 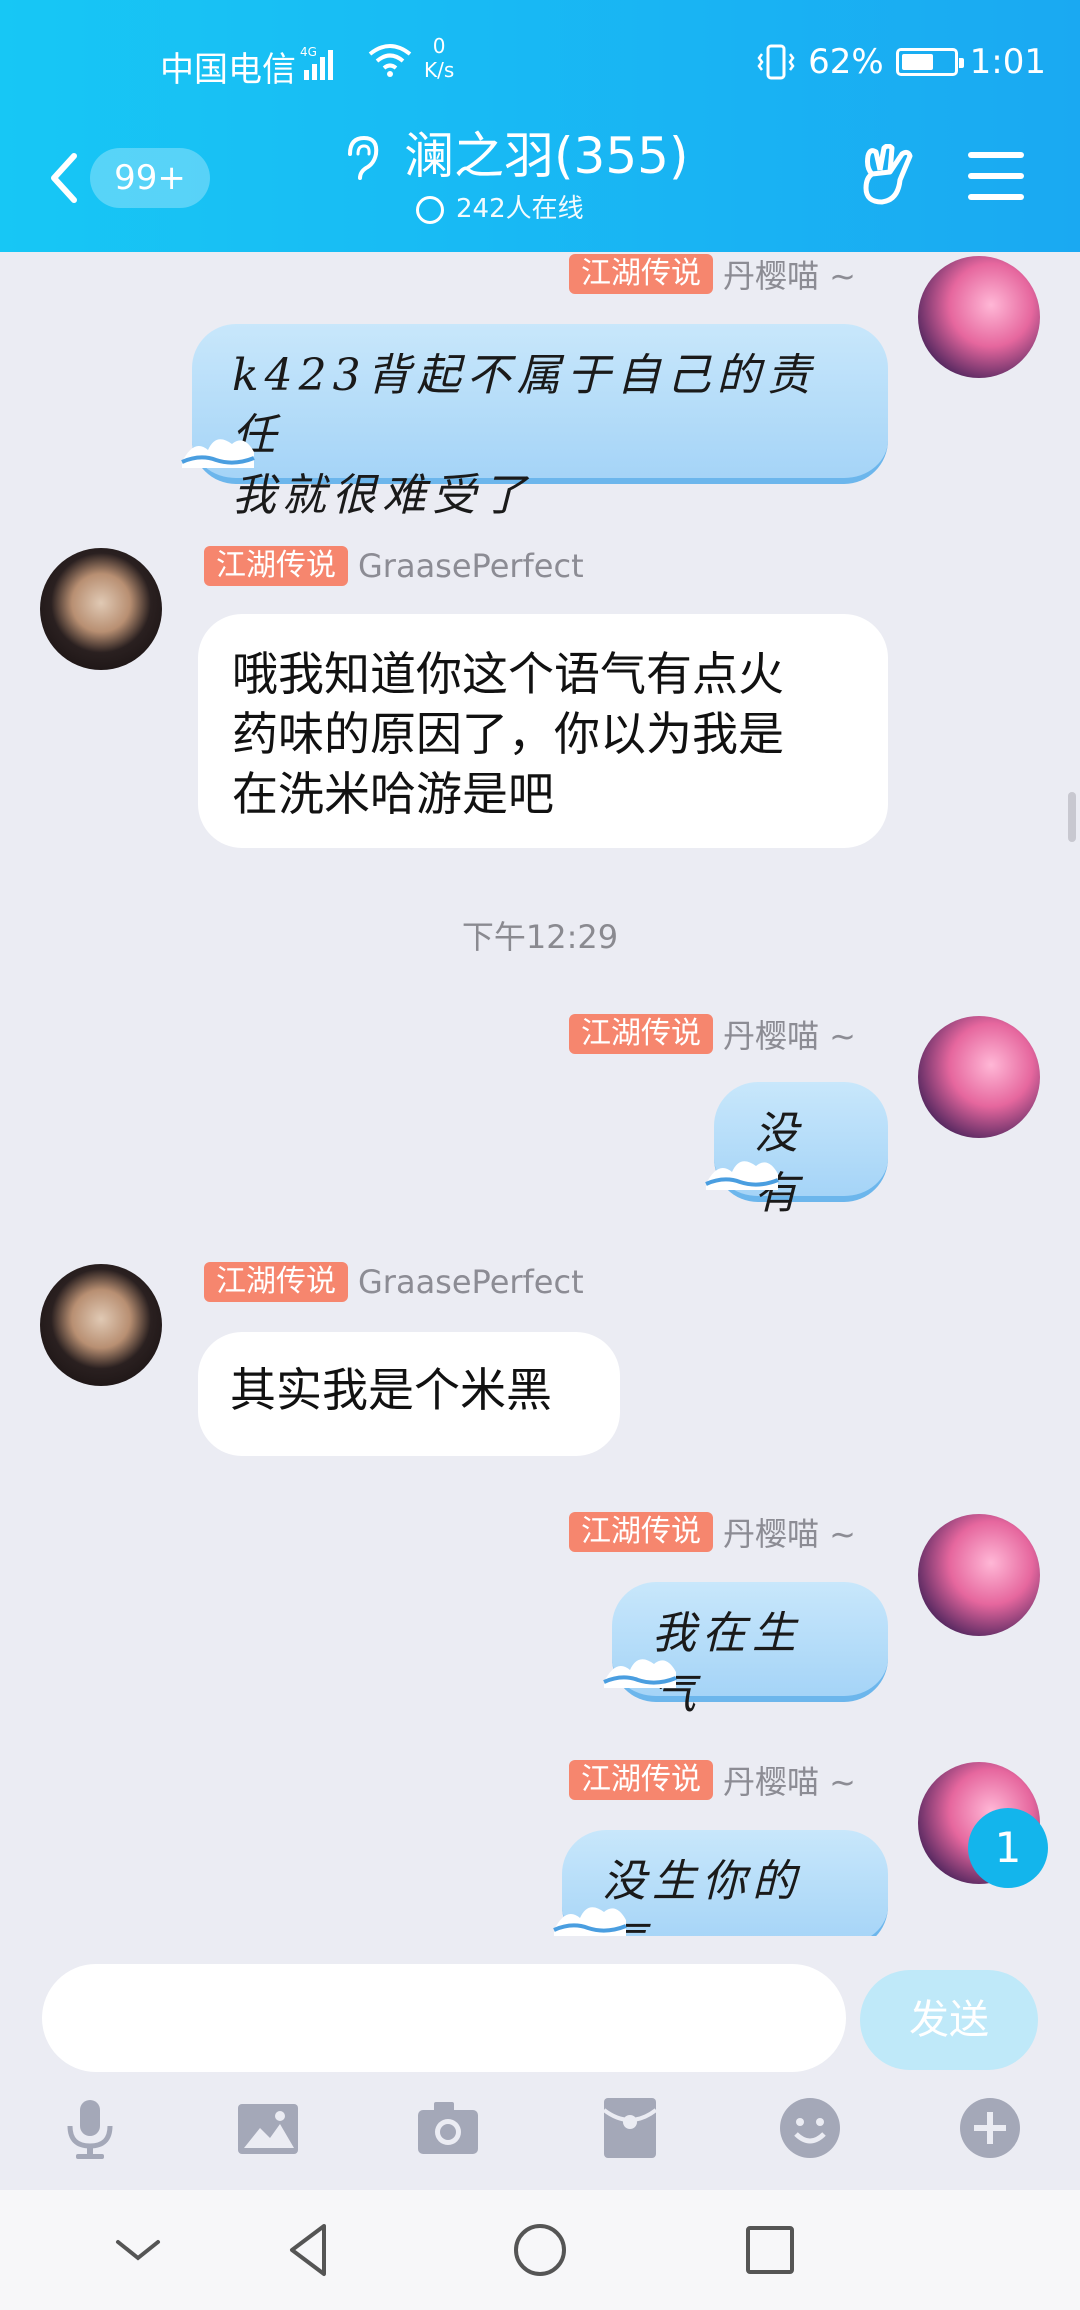 I want to click on send-button: 发送, so click(x=949, y=2020).